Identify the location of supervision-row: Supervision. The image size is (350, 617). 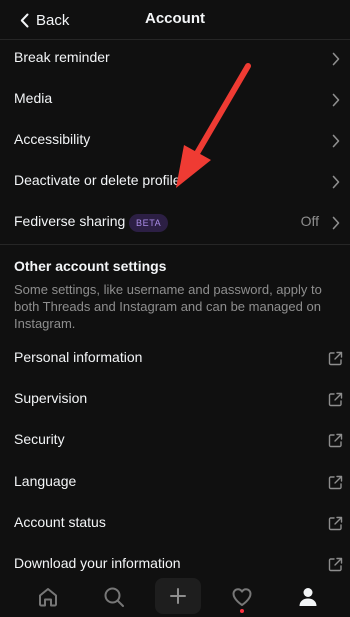
(175, 399).